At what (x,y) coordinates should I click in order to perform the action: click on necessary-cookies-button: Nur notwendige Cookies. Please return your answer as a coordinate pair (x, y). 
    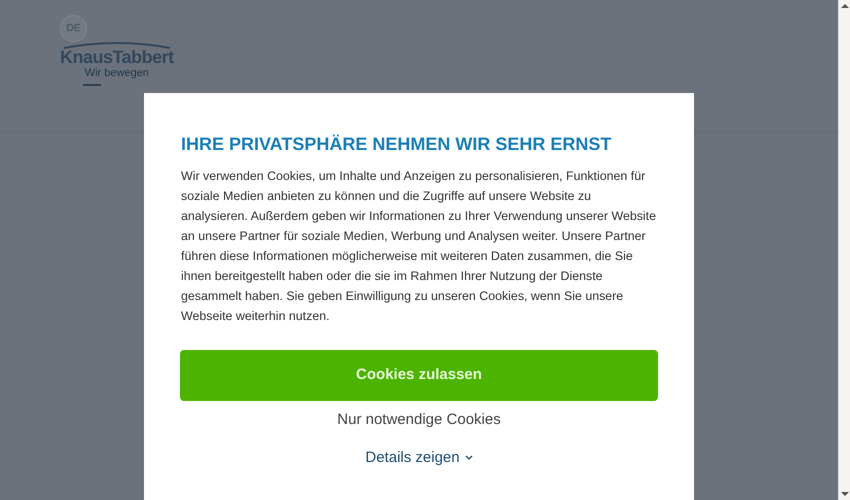
    Looking at the image, I should click on (419, 420).